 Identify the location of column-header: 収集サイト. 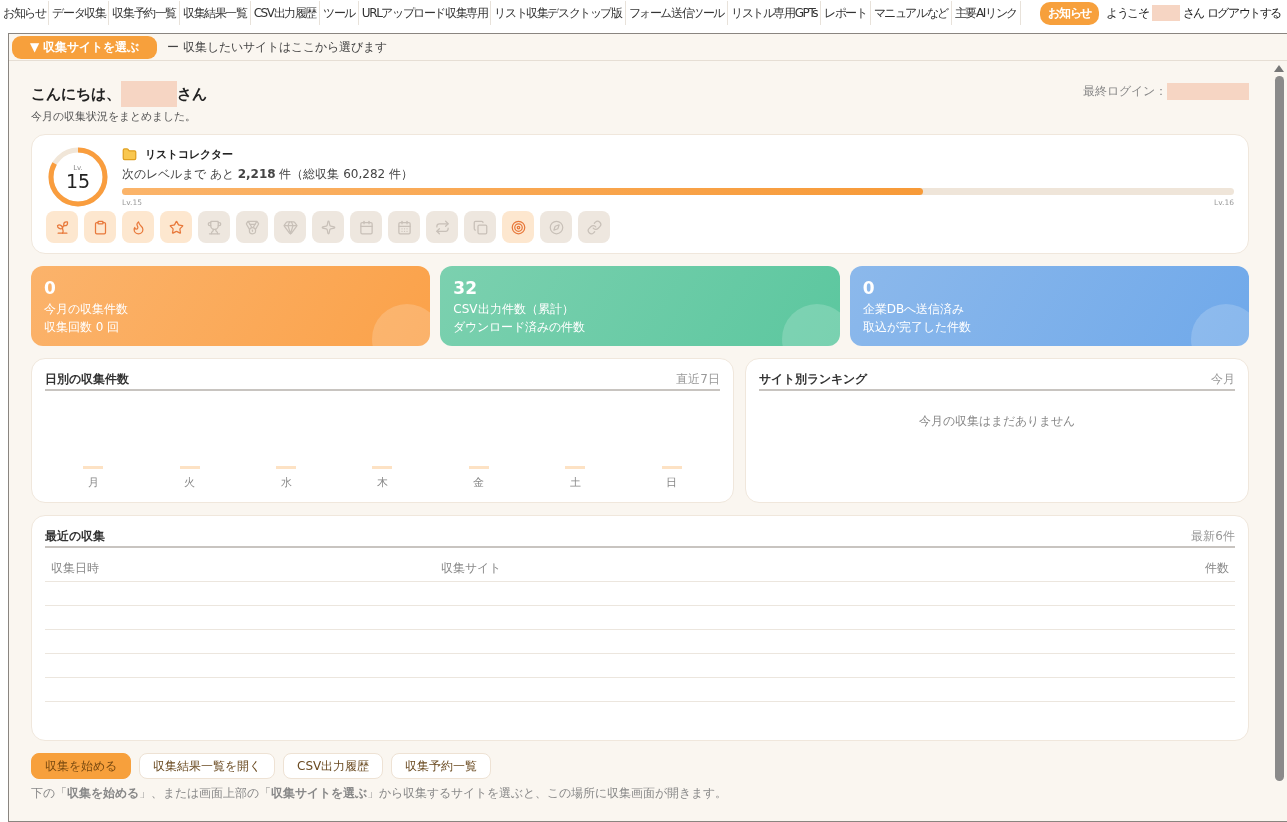
(471, 568).